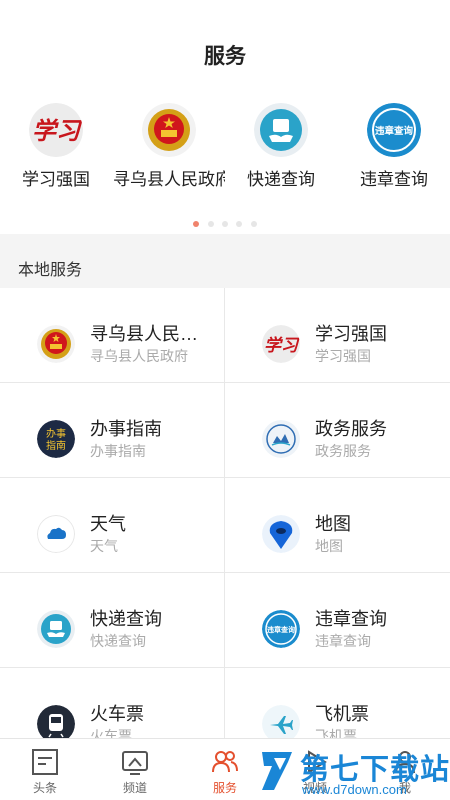 This screenshot has width=450, height=800. What do you see at coordinates (126, 429) in the screenshot?
I see `service-title: 办事指南` at bounding box center [126, 429].